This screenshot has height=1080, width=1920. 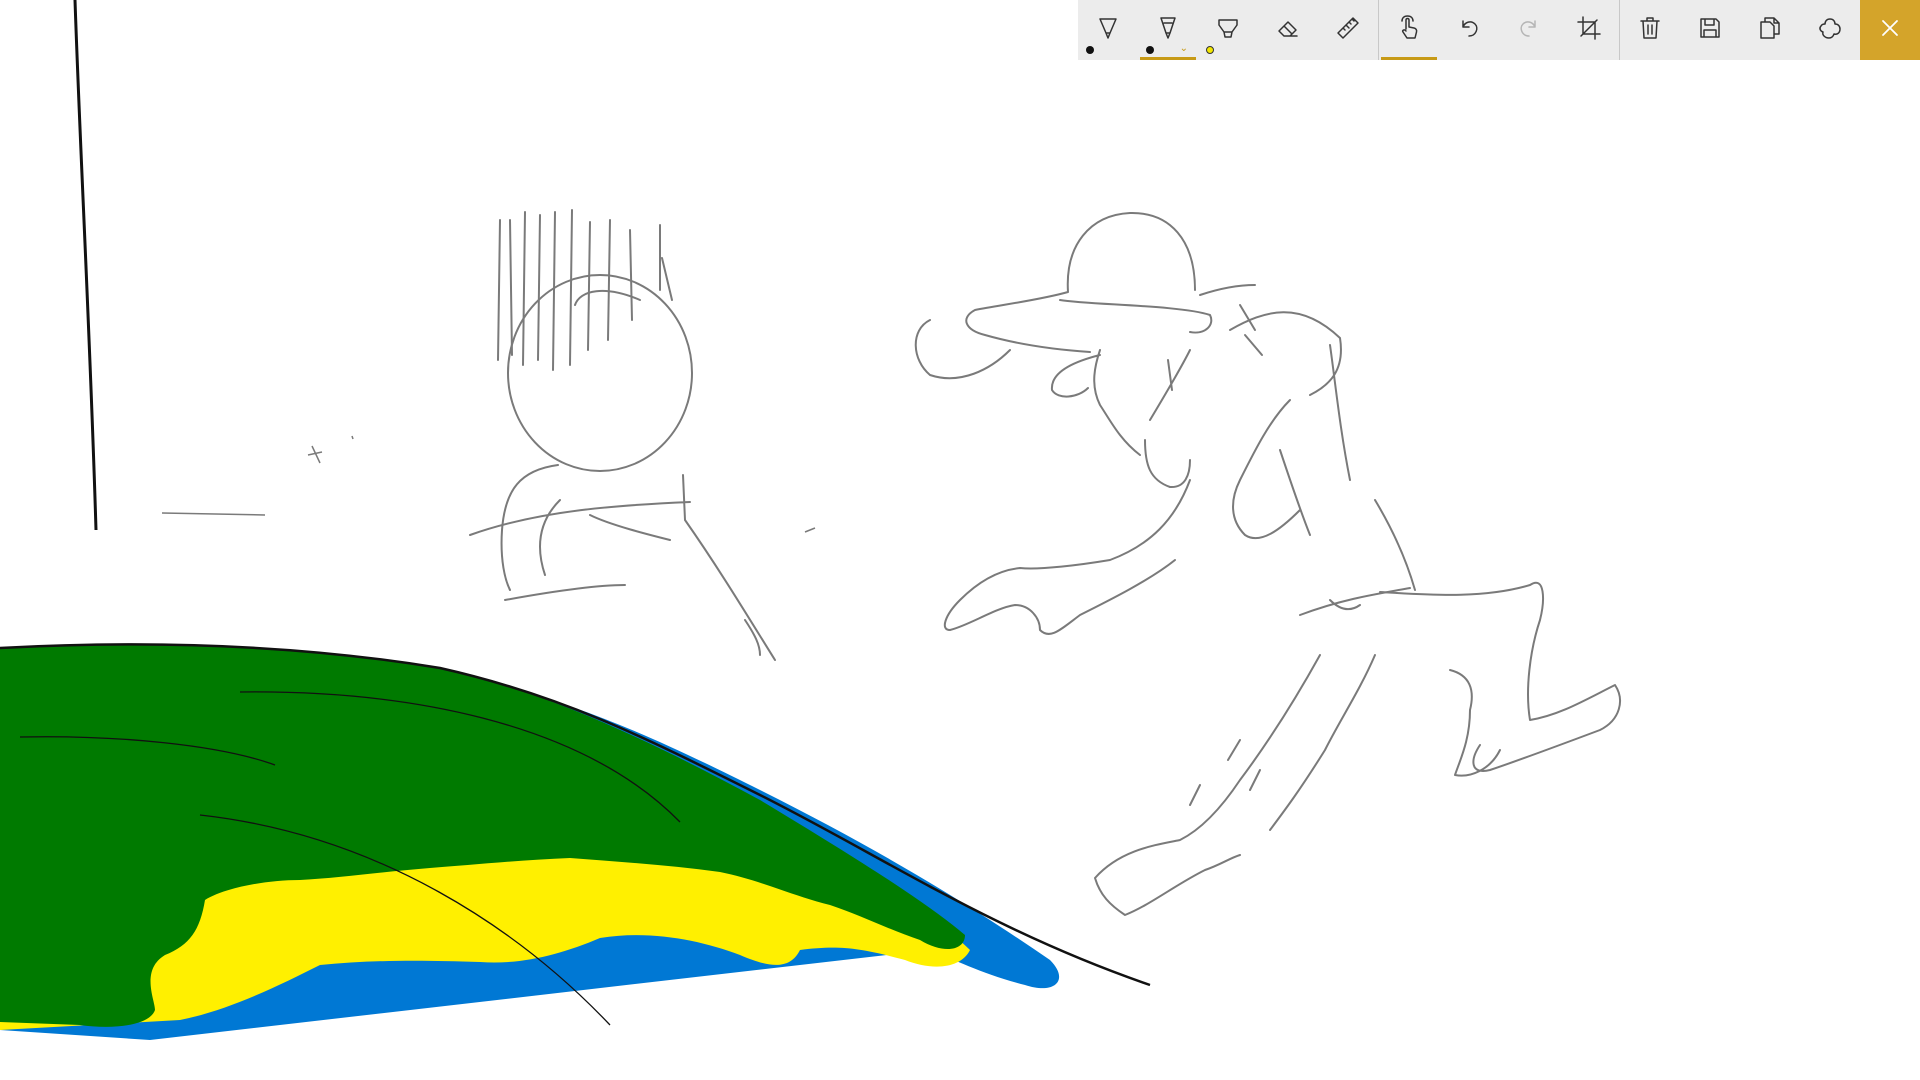 I want to click on leg-hatching, so click(x=1225, y=772).